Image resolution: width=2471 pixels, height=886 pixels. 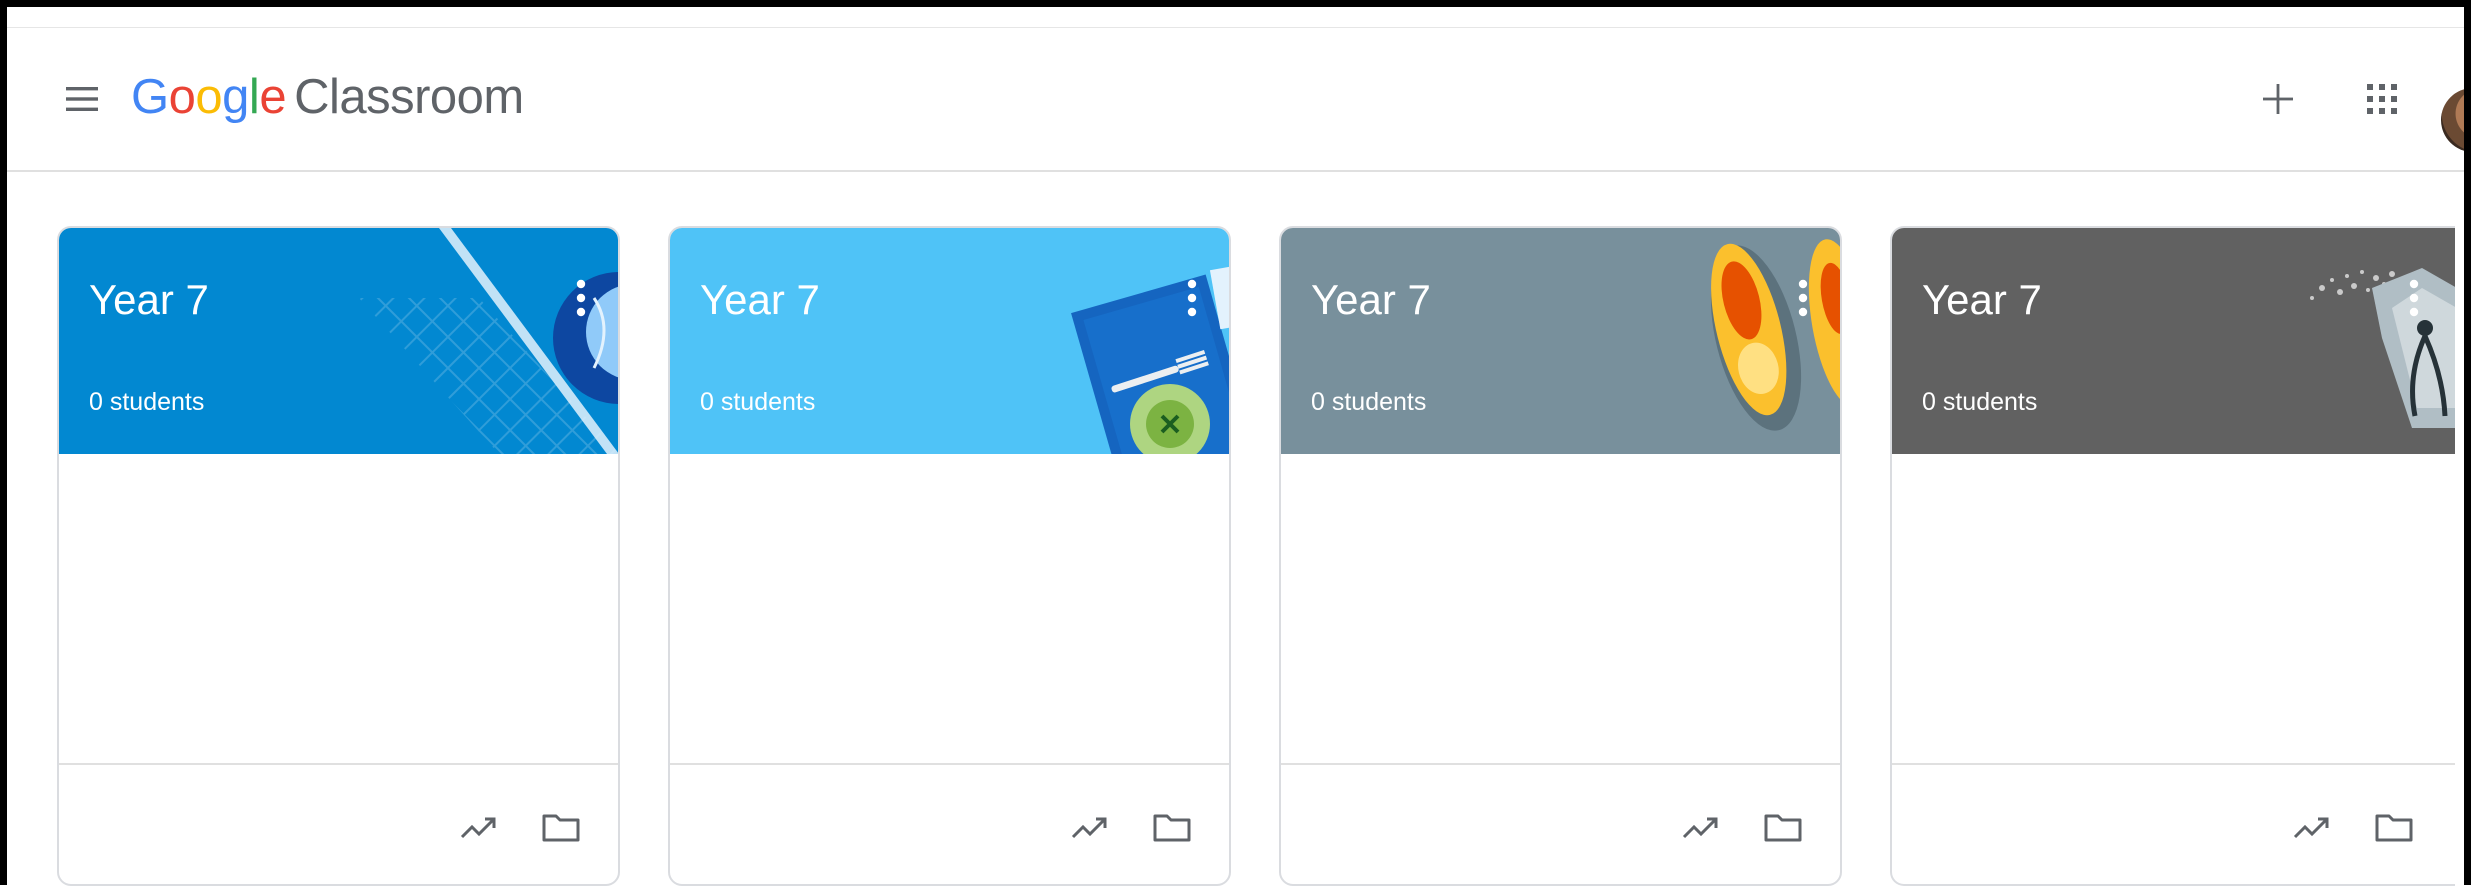 I want to click on hamburger-menu-icon, so click(x=82, y=99).